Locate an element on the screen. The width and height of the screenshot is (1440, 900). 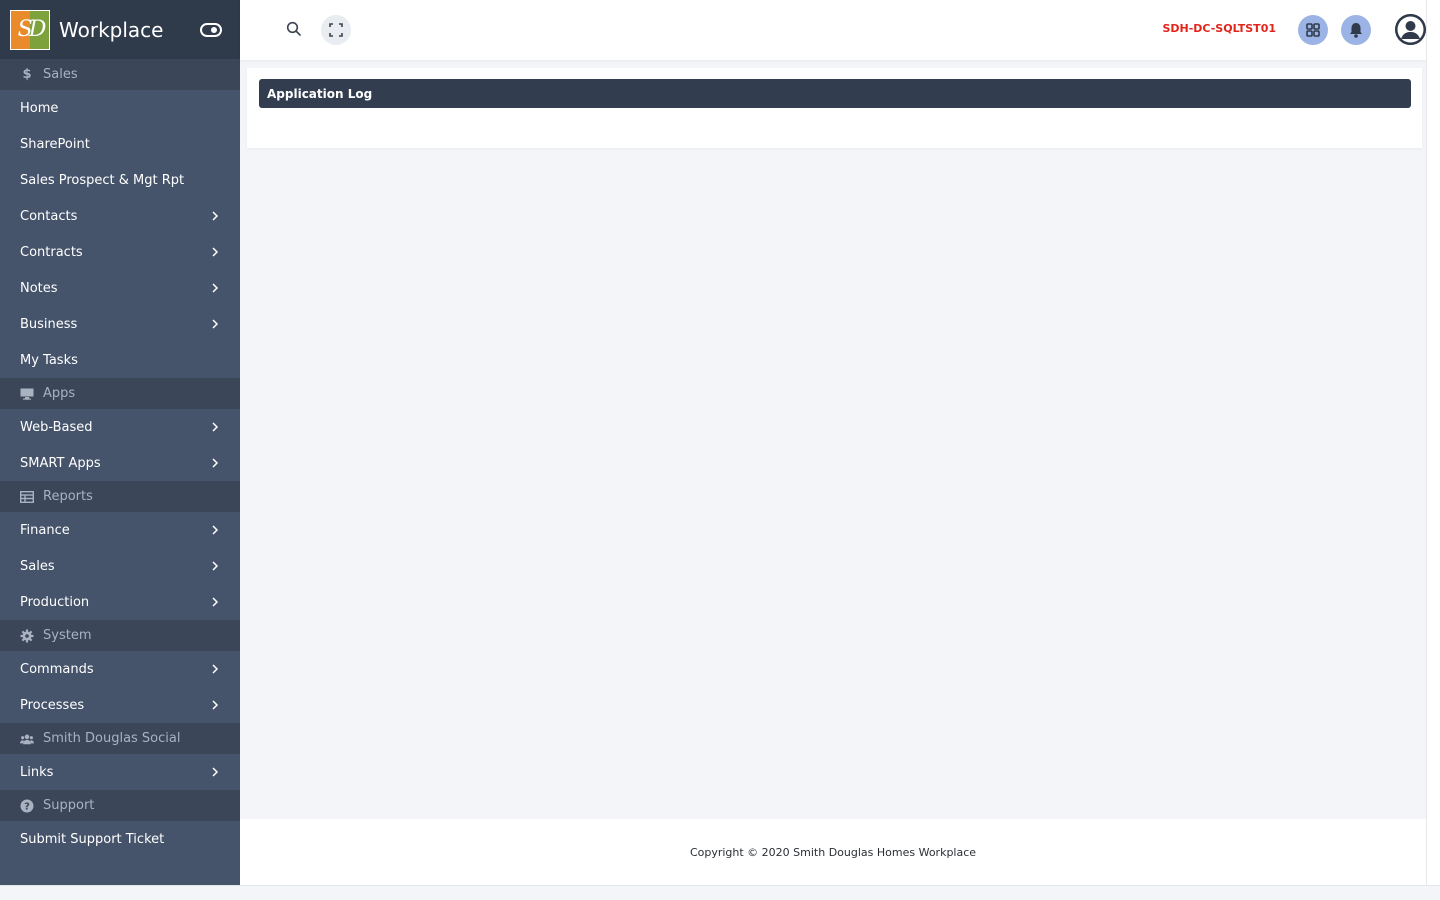
sidebar-section-title: Smith Douglas Social is located at coordinates (112, 738).